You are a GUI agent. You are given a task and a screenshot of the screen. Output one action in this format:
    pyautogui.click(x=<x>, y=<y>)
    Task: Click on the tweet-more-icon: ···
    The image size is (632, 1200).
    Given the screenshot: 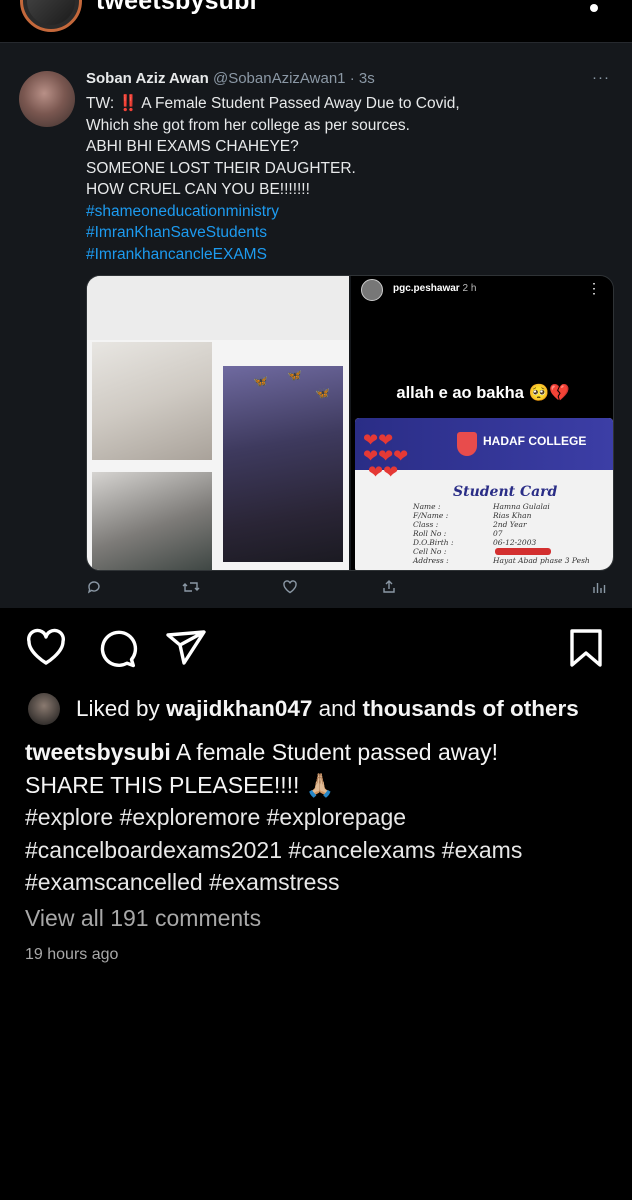 What is the action you would take?
    pyautogui.click(x=601, y=77)
    